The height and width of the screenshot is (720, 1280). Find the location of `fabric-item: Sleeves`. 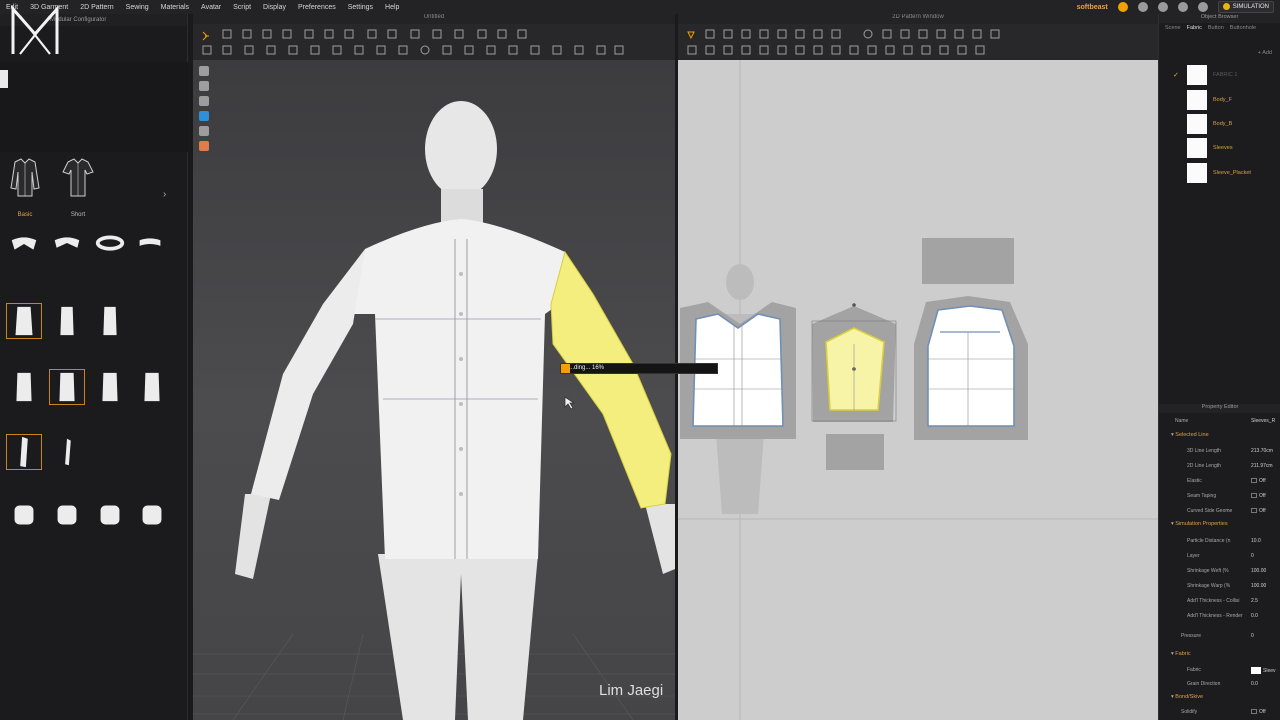

fabric-item: Sleeves is located at coordinates (1225, 148).